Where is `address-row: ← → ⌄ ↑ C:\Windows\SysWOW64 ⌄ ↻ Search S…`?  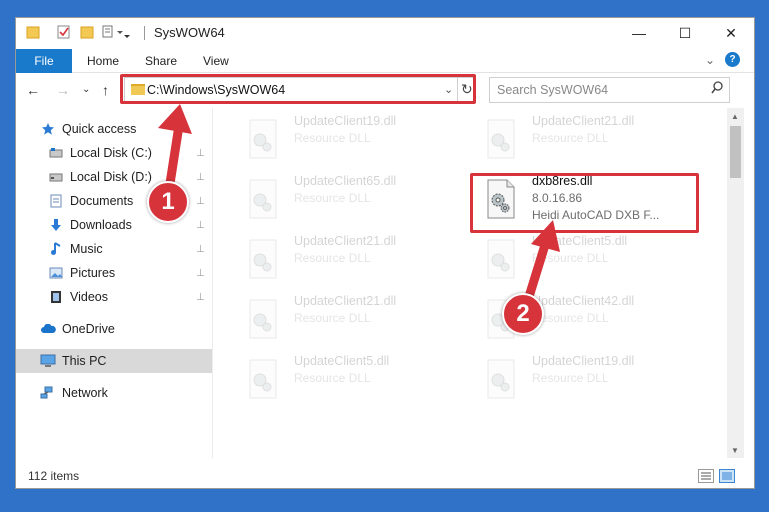 address-row: ← → ⌄ ↑ C:\Windows\SysWOW64 ⌄ ↻ Search S… is located at coordinates (385, 90).